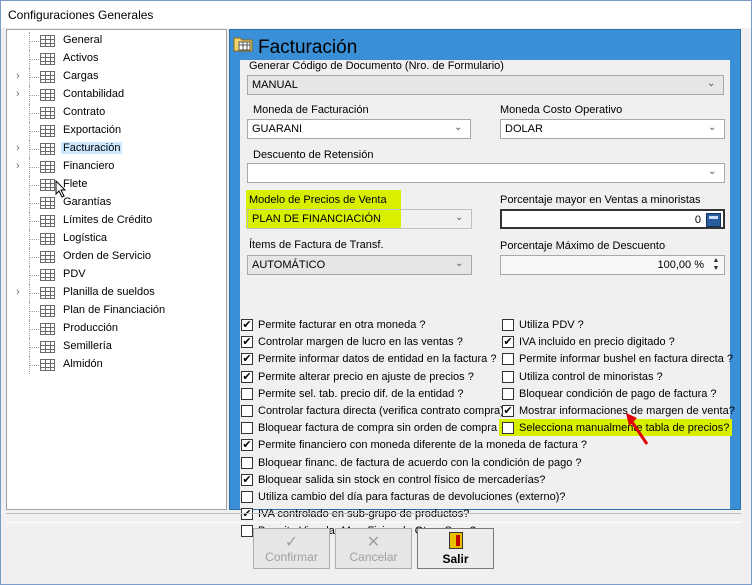  I want to click on tree-item: Logística, so click(117, 239).